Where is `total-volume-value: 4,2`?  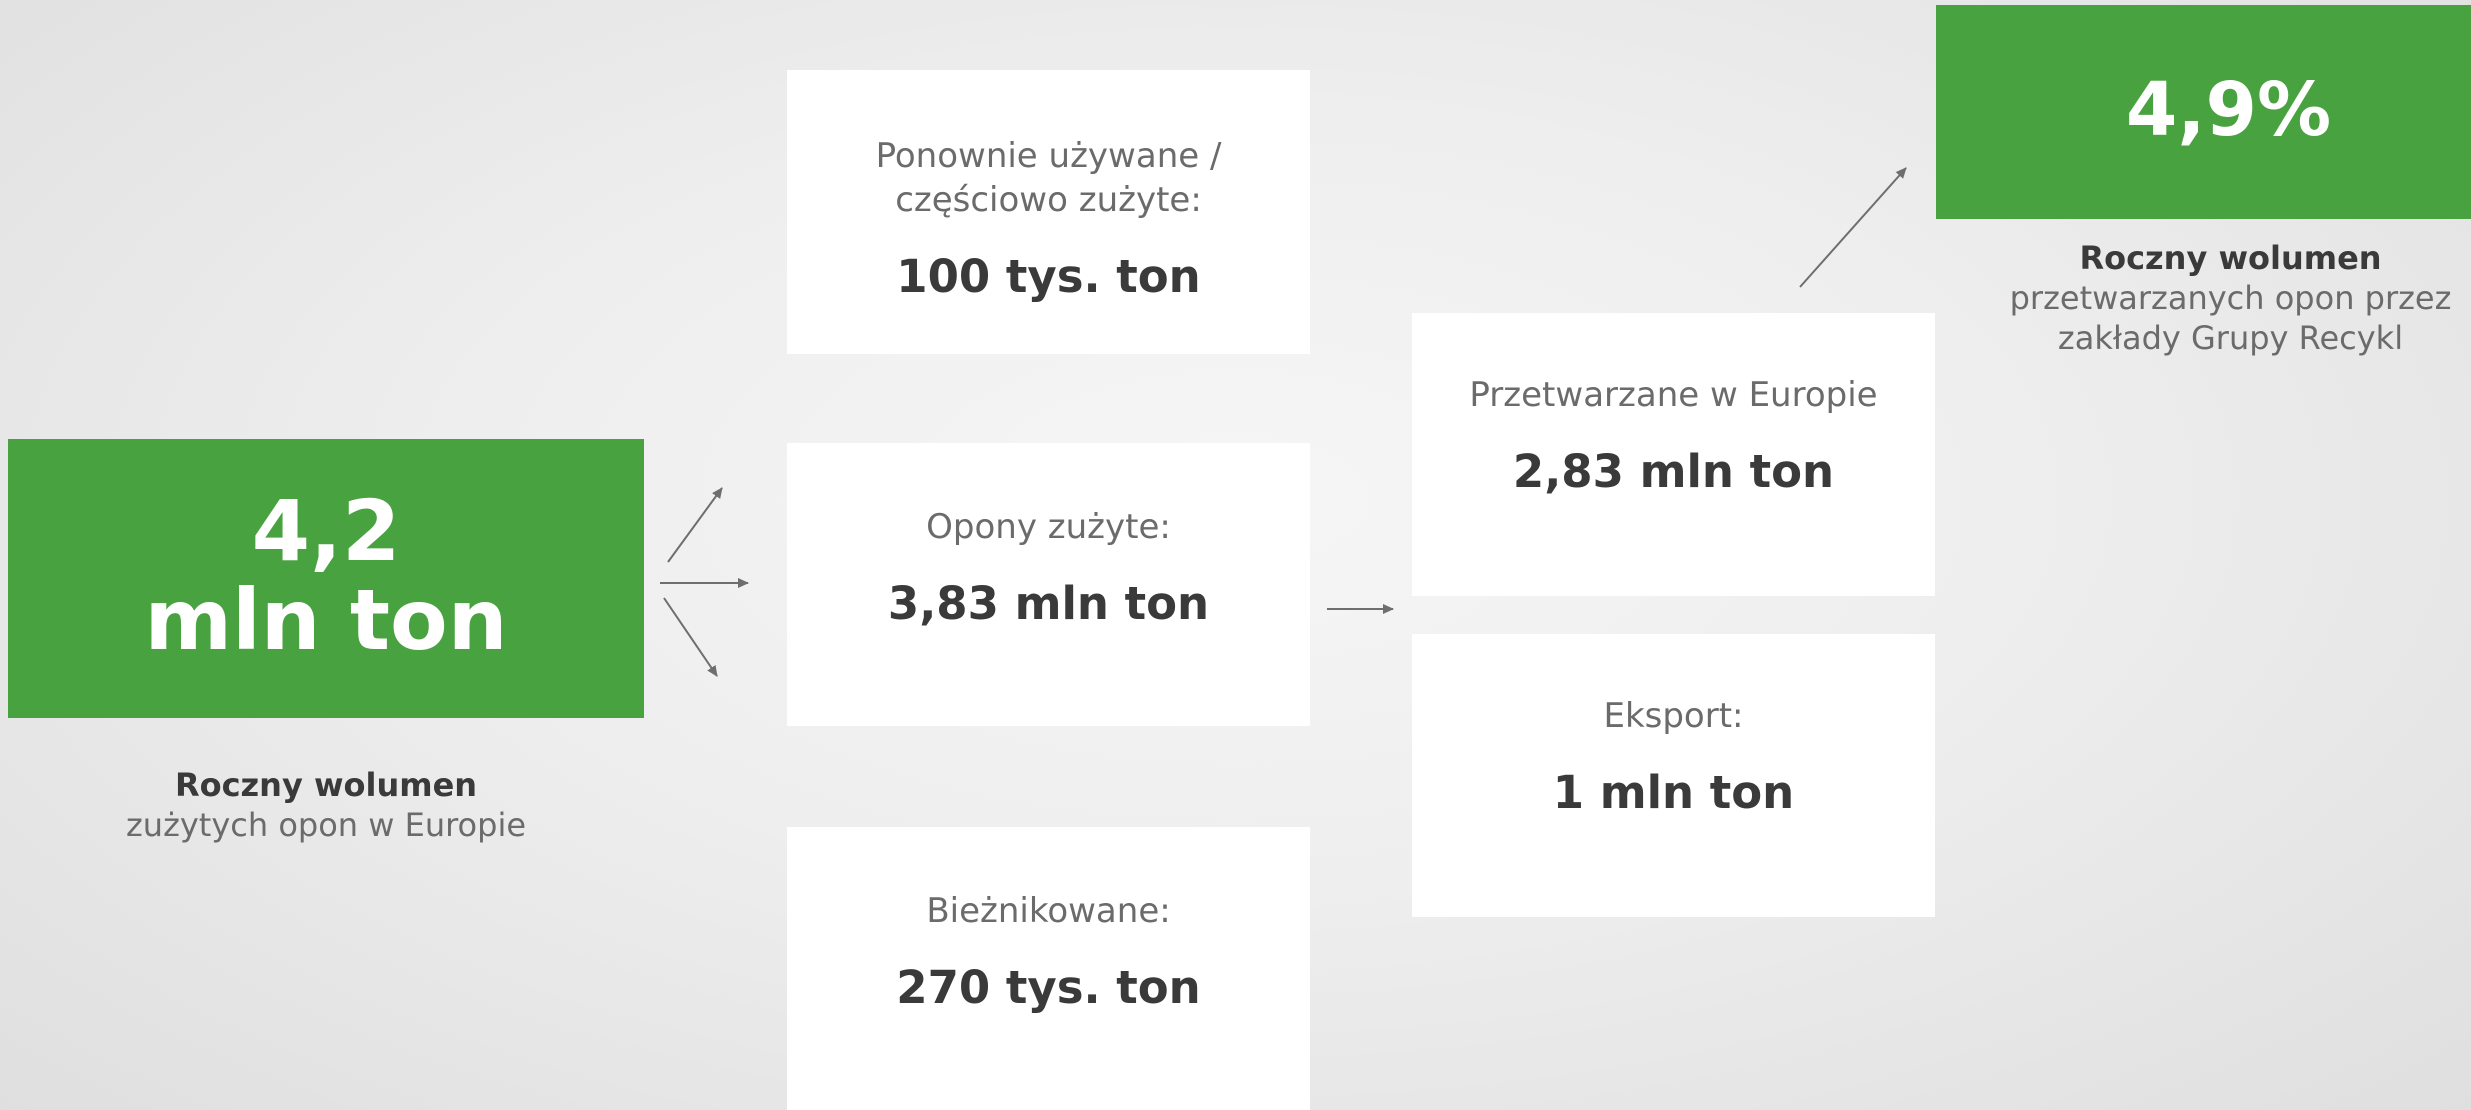
total-volume-value: 4,2 is located at coordinates (326, 531).